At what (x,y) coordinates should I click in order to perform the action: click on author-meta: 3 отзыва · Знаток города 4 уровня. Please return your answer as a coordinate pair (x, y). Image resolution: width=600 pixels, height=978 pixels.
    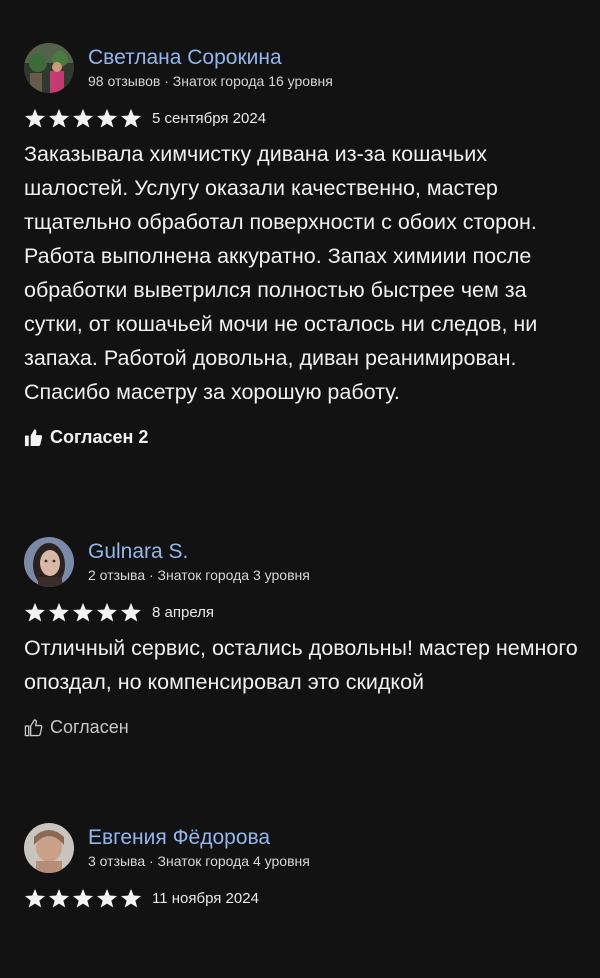
    Looking at the image, I should click on (199, 861).